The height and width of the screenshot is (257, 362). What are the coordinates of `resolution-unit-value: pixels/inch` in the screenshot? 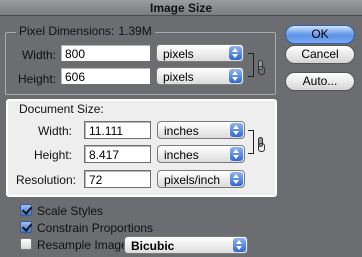 It's located at (192, 180).